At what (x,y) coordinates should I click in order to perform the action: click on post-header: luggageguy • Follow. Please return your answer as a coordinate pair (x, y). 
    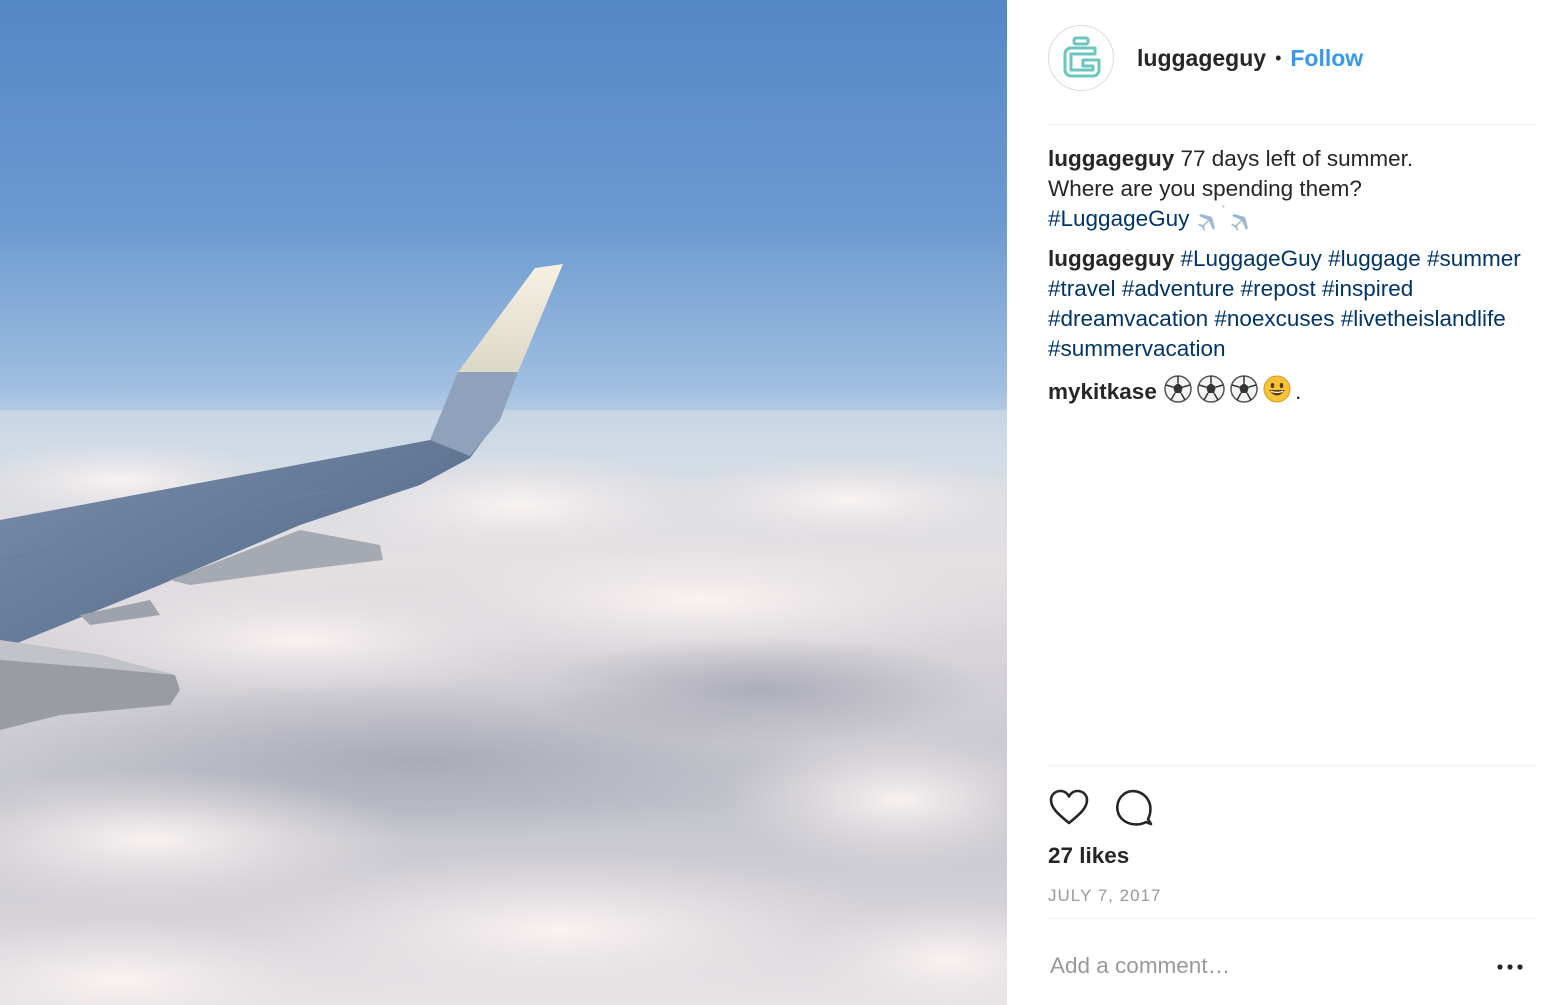
    Looking at the image, I should click on (1205, 58).